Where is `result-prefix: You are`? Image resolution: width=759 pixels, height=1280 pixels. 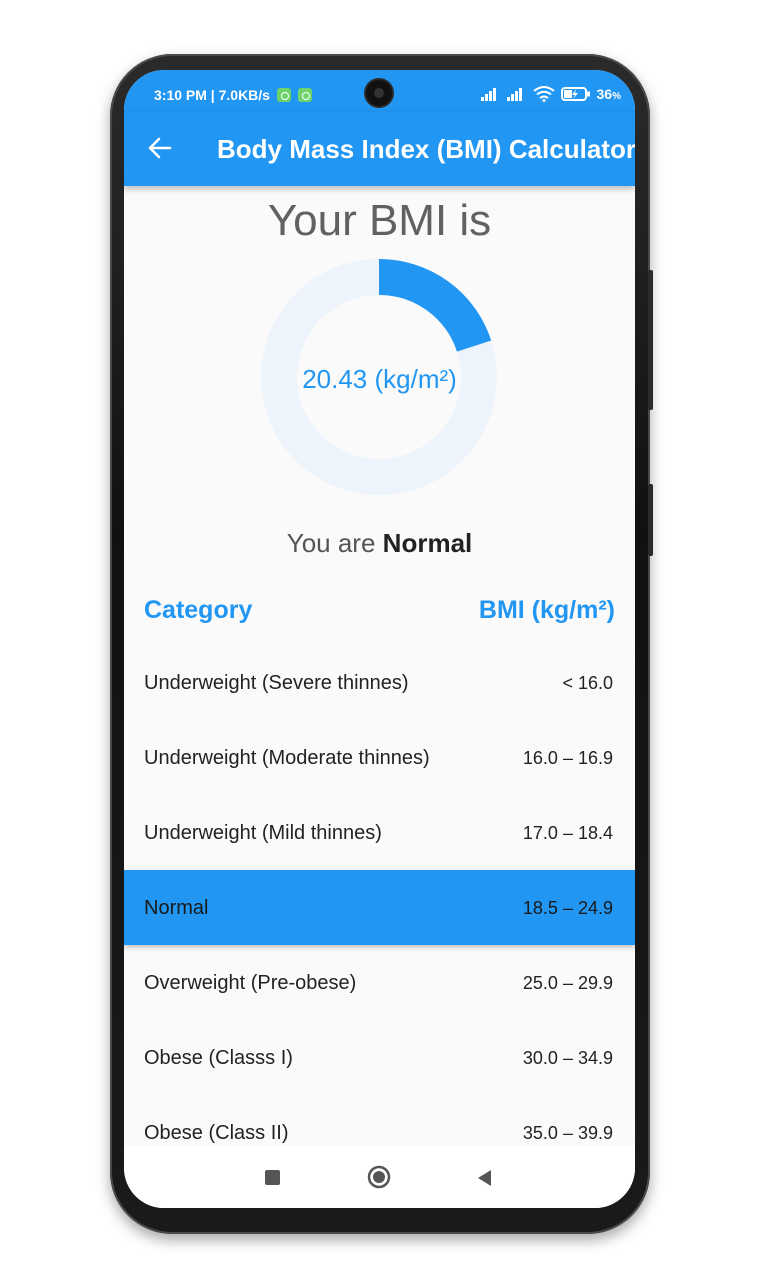 result-prefix: You are is located at coordinates (331, 543).